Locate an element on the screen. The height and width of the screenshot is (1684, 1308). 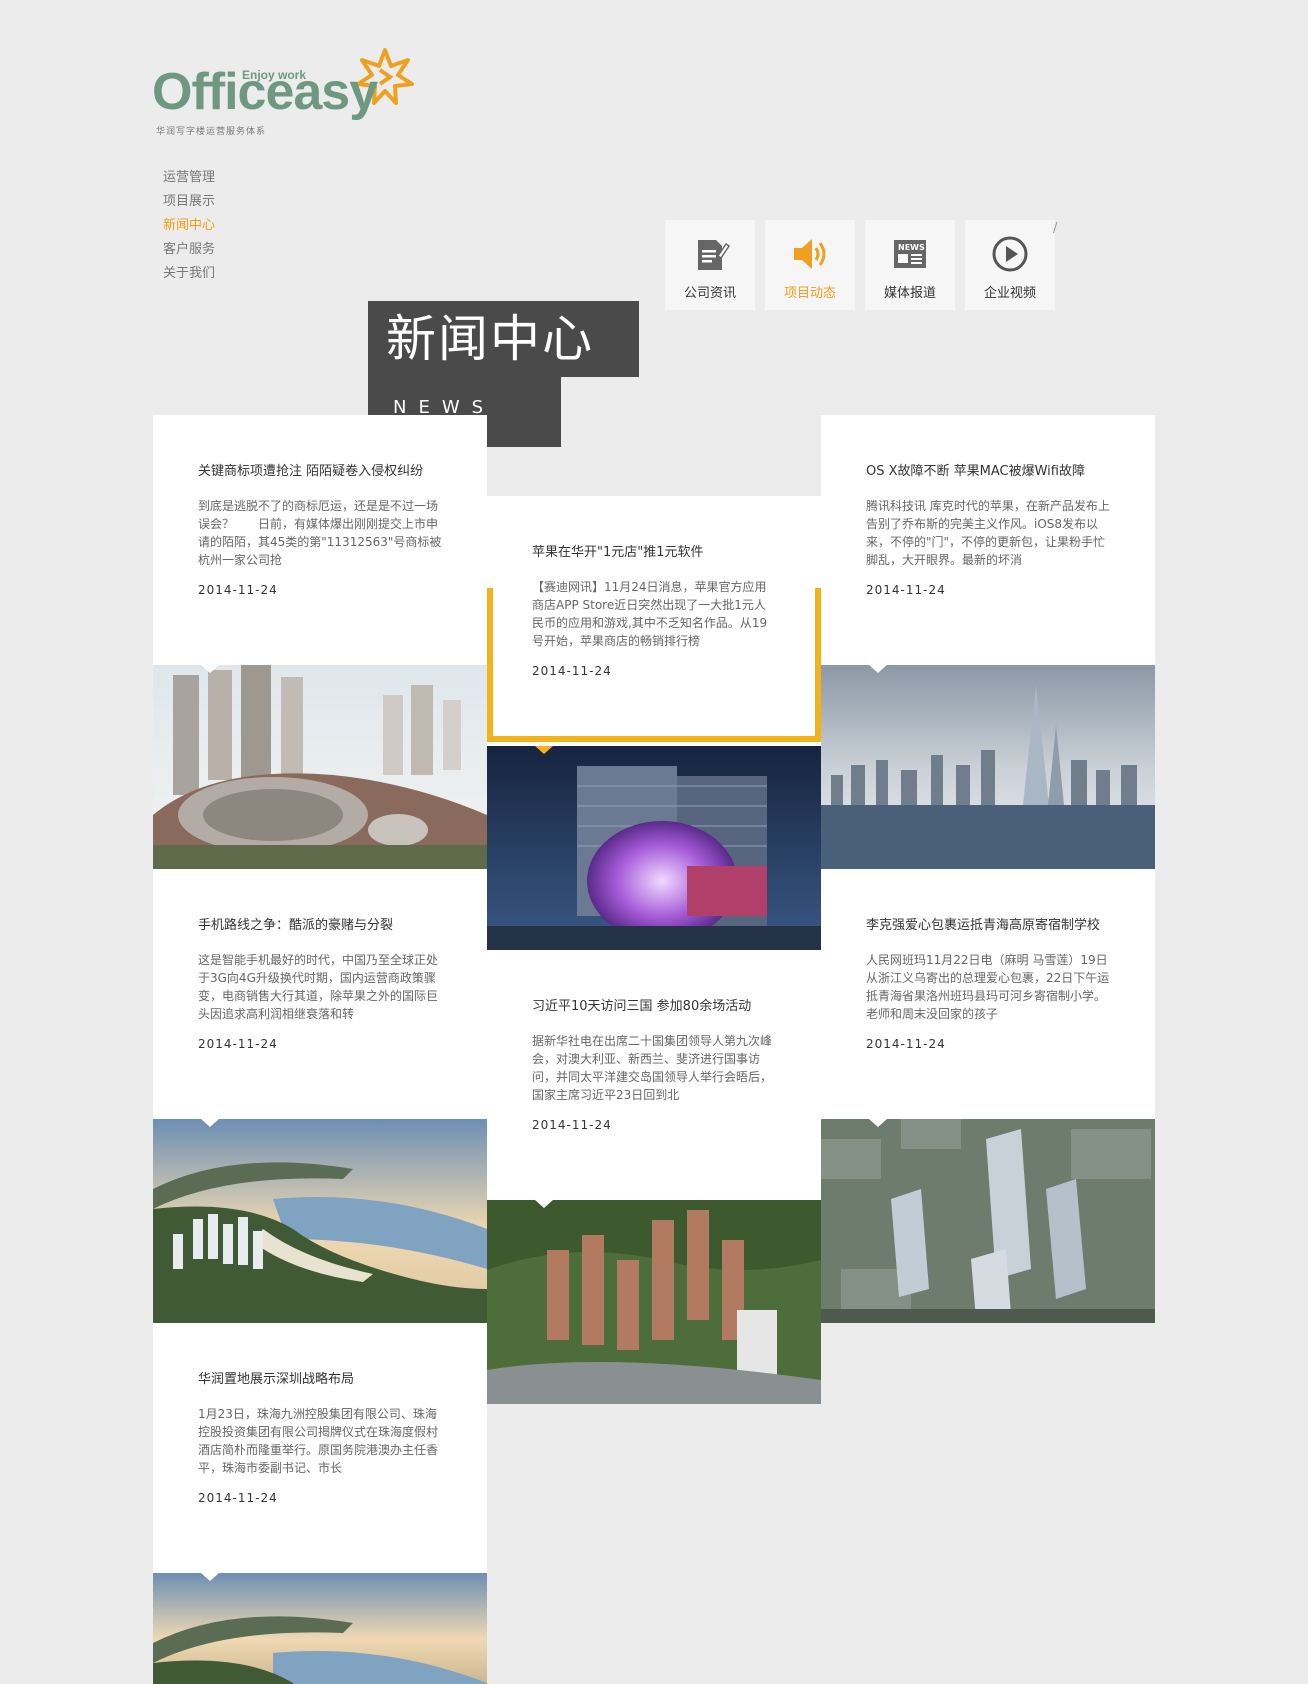
nav-item-services: 客户服务 is located at coordinates (189, 250).